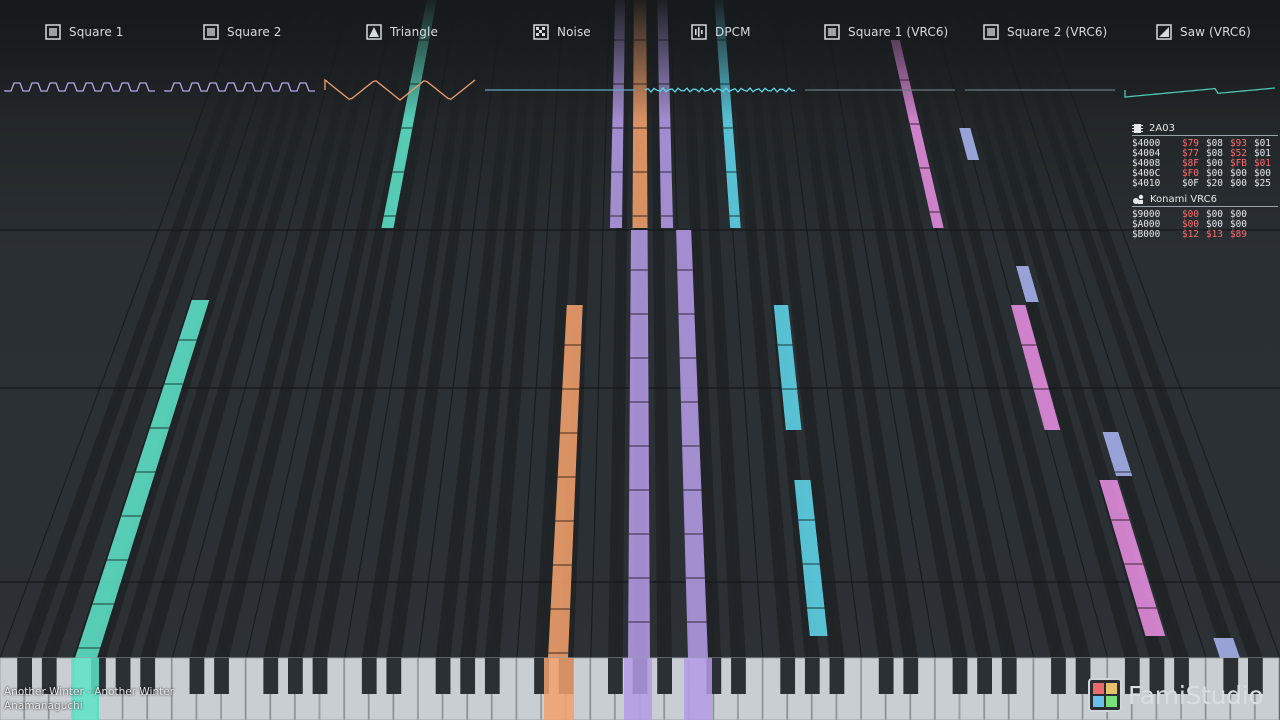  Describe the element at coordinates (1164, 32) in the screenshot. I see `saw-wave-icon` at that location.